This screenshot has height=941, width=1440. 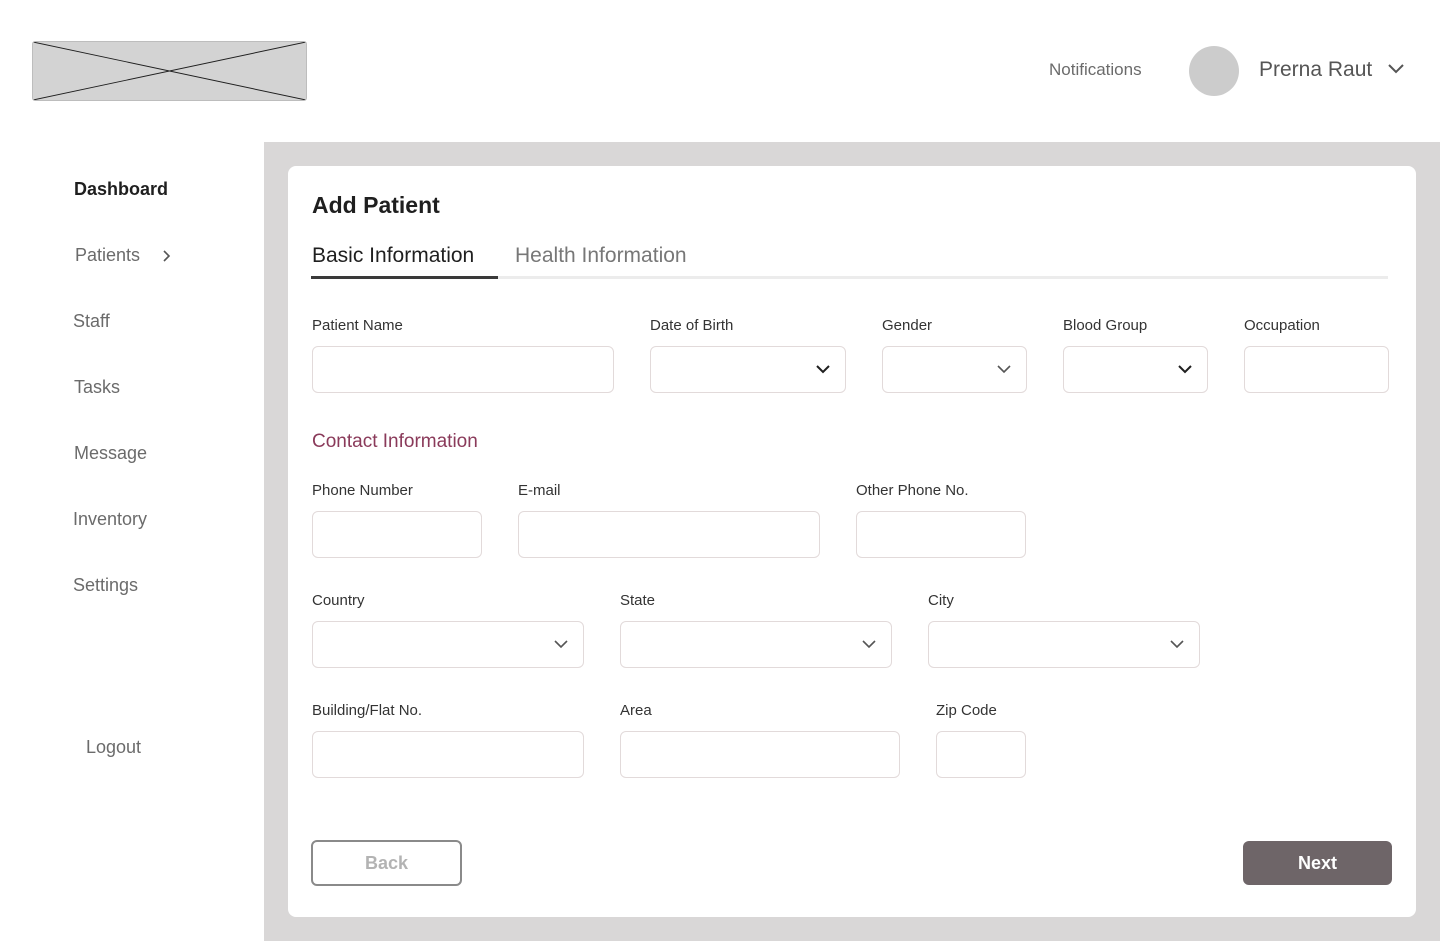 What do you see at coordinates (1095, 70) in the screenshot?
I see `notifications-link: Notifications` at bounding box center [1095, 70].